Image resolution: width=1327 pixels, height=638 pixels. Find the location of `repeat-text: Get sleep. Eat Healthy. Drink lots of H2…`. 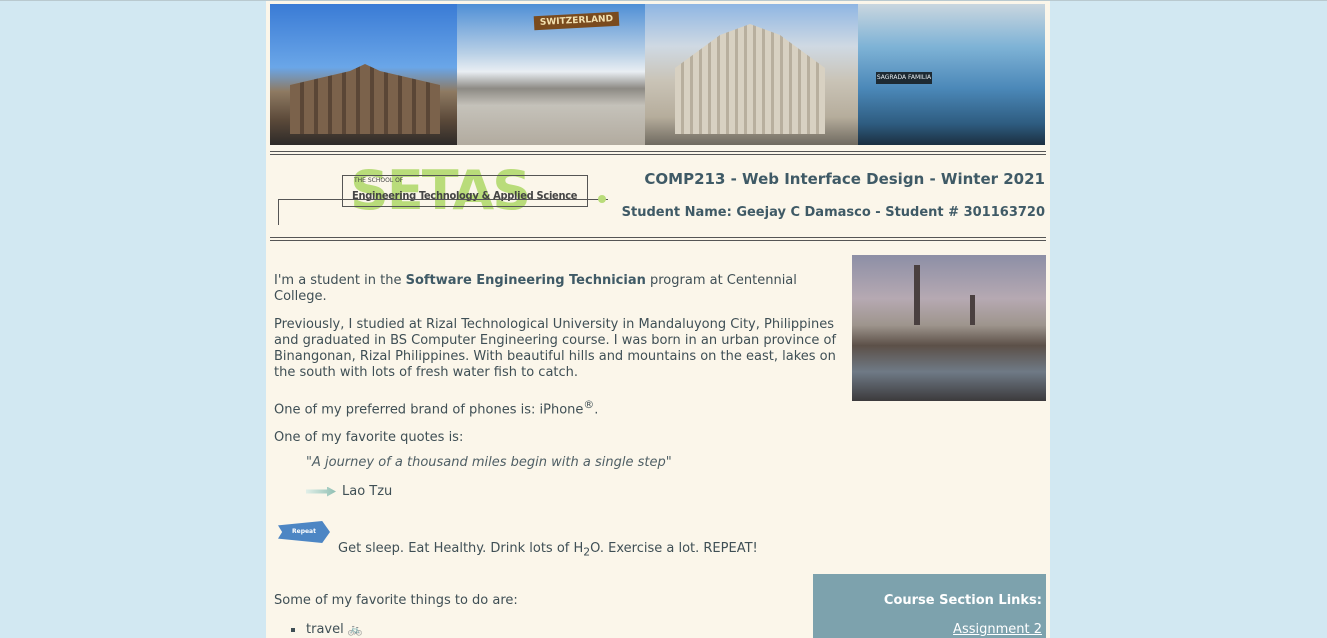

repeat-text: Get sleep. Eat Healthy. Drink lots of H2… is located at coordinates (548, 550).